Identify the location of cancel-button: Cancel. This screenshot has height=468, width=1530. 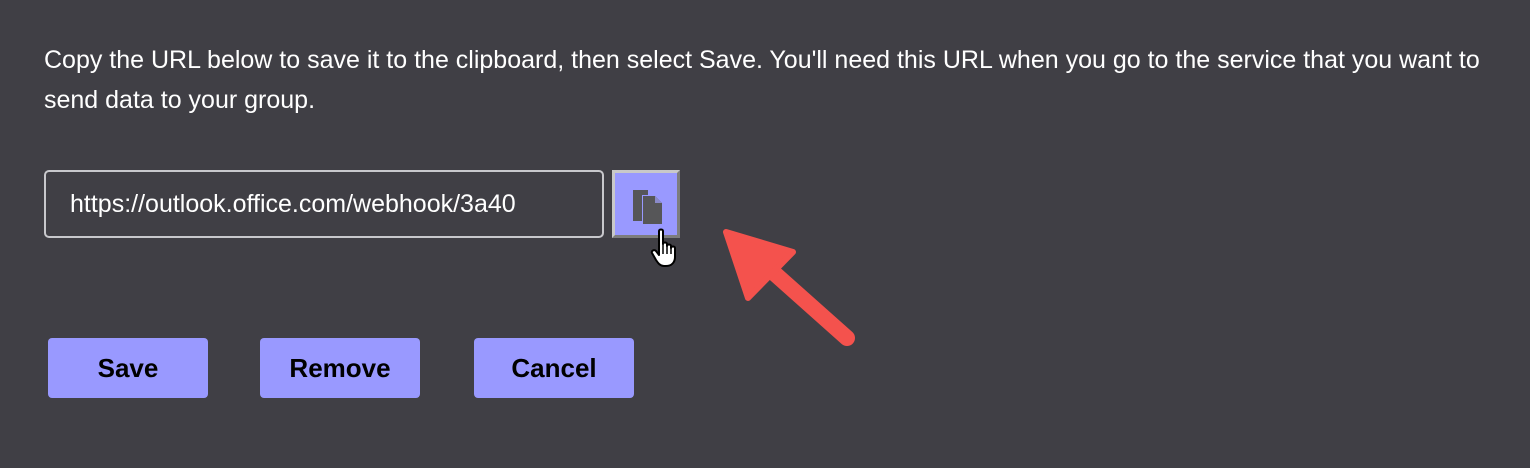
(554, 368).